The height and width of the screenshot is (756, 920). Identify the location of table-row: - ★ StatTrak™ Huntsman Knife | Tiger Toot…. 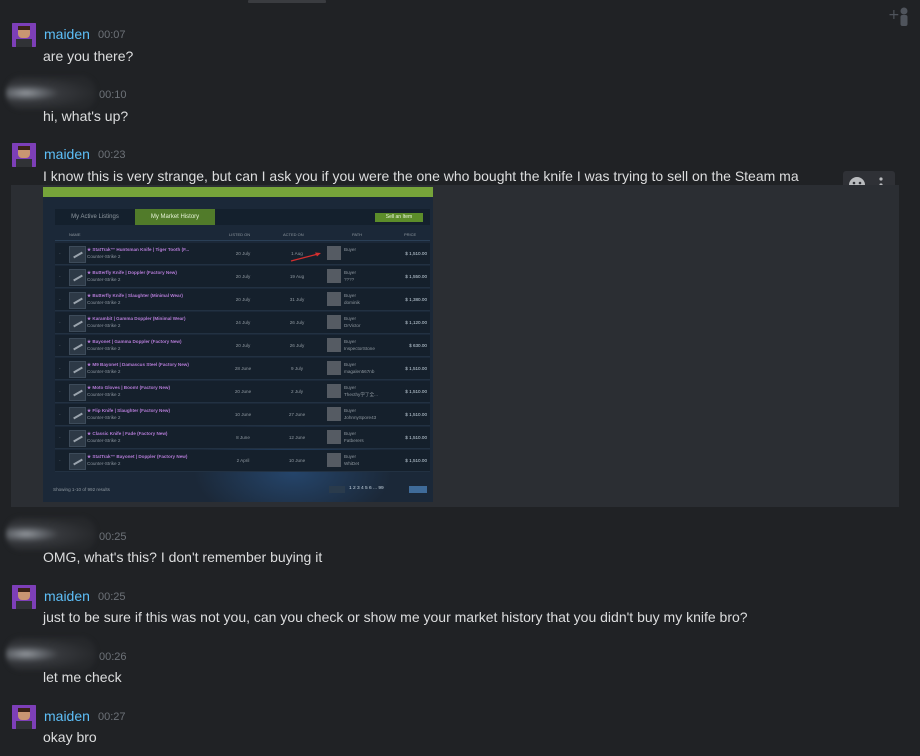
(242, 254).